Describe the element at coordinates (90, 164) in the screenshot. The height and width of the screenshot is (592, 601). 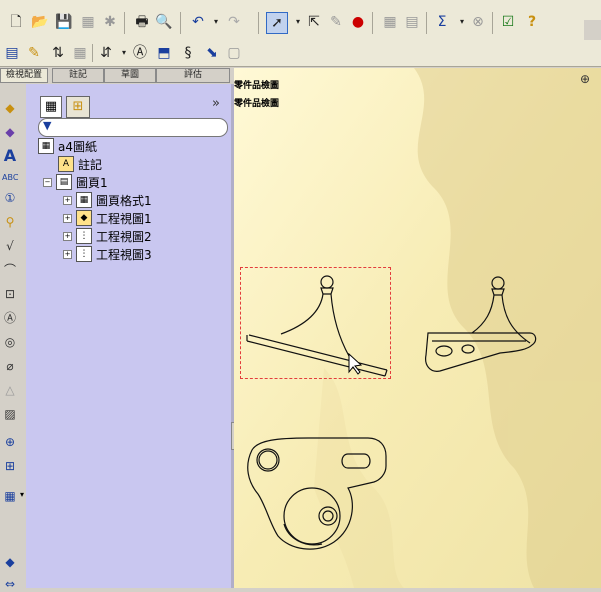
I see `tree-notes-label: 註記` at that location.